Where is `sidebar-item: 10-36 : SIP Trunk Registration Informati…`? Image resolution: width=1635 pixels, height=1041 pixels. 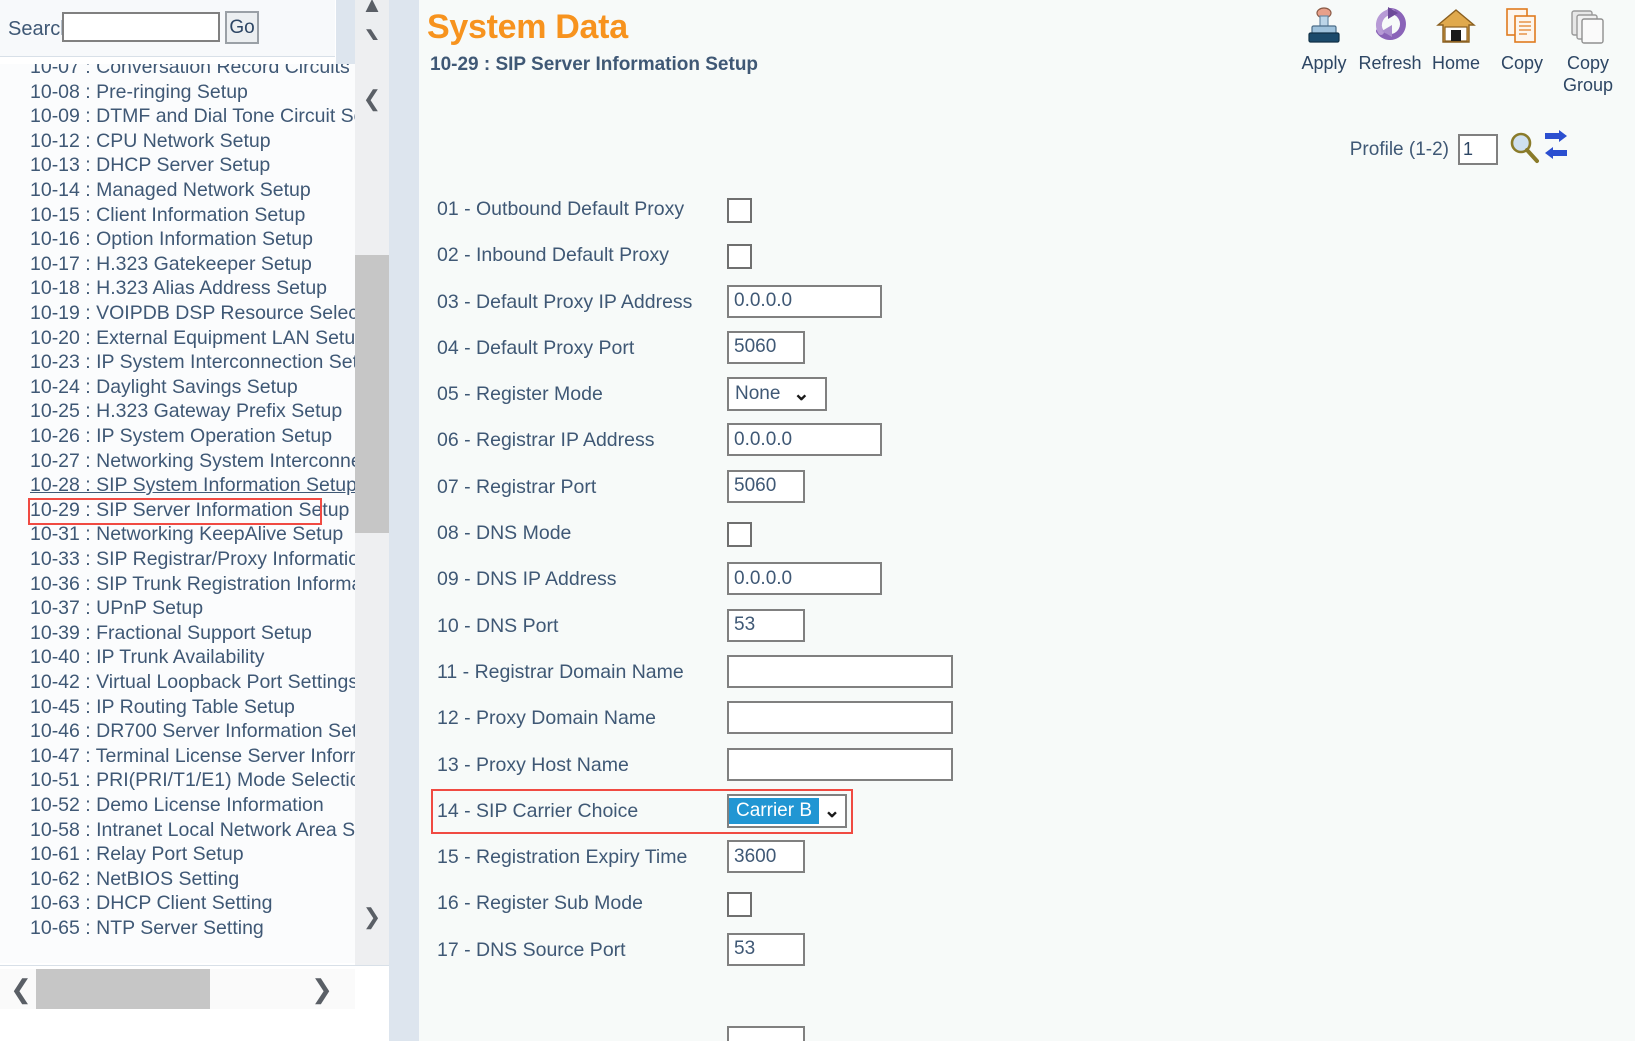 sidebar-item: 10-36 : SIP Trunk Registration Informati… is located at coordinates (192, 585).